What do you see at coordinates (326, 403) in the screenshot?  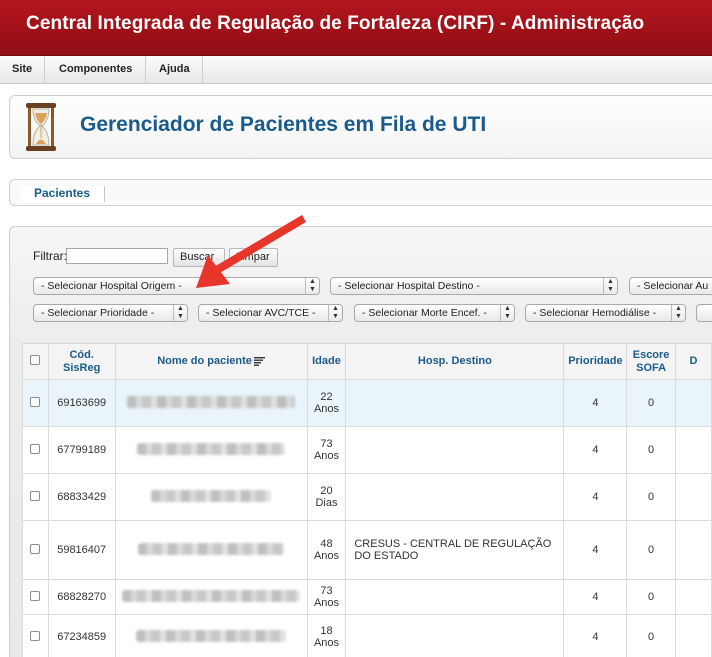 I see `cell-idade: 22 Anos` at bounding box center [326, 403].